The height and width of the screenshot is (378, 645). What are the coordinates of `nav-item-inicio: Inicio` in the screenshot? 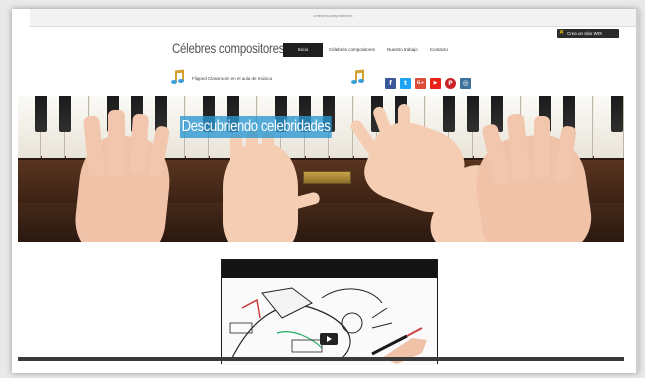 It's located at (303, 50).